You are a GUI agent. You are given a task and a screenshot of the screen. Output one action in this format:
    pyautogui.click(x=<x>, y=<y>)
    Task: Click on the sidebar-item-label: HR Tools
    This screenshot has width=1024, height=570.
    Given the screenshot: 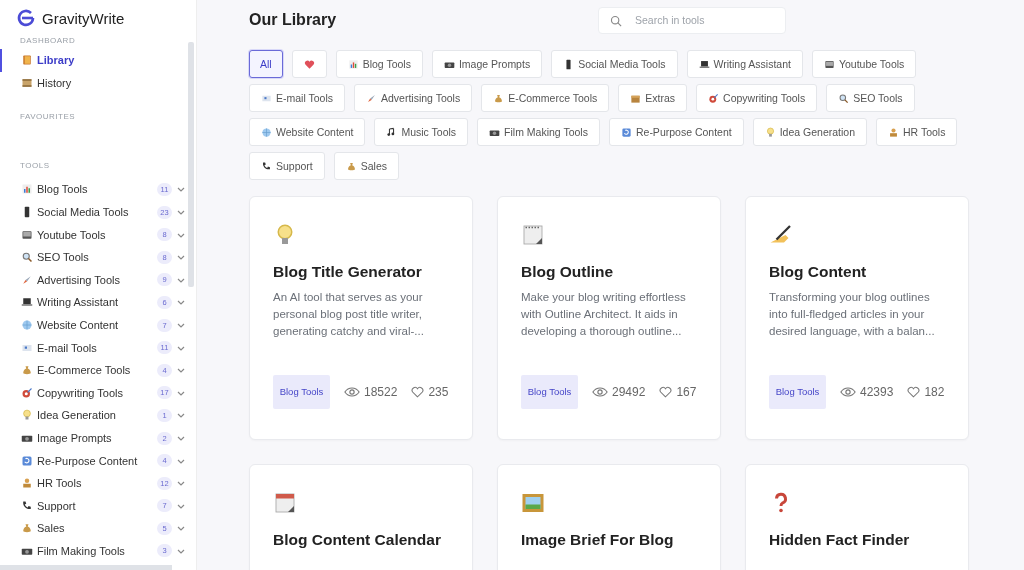 What is the action you would take?
    pyautogui.click(x=60, y=483)
    